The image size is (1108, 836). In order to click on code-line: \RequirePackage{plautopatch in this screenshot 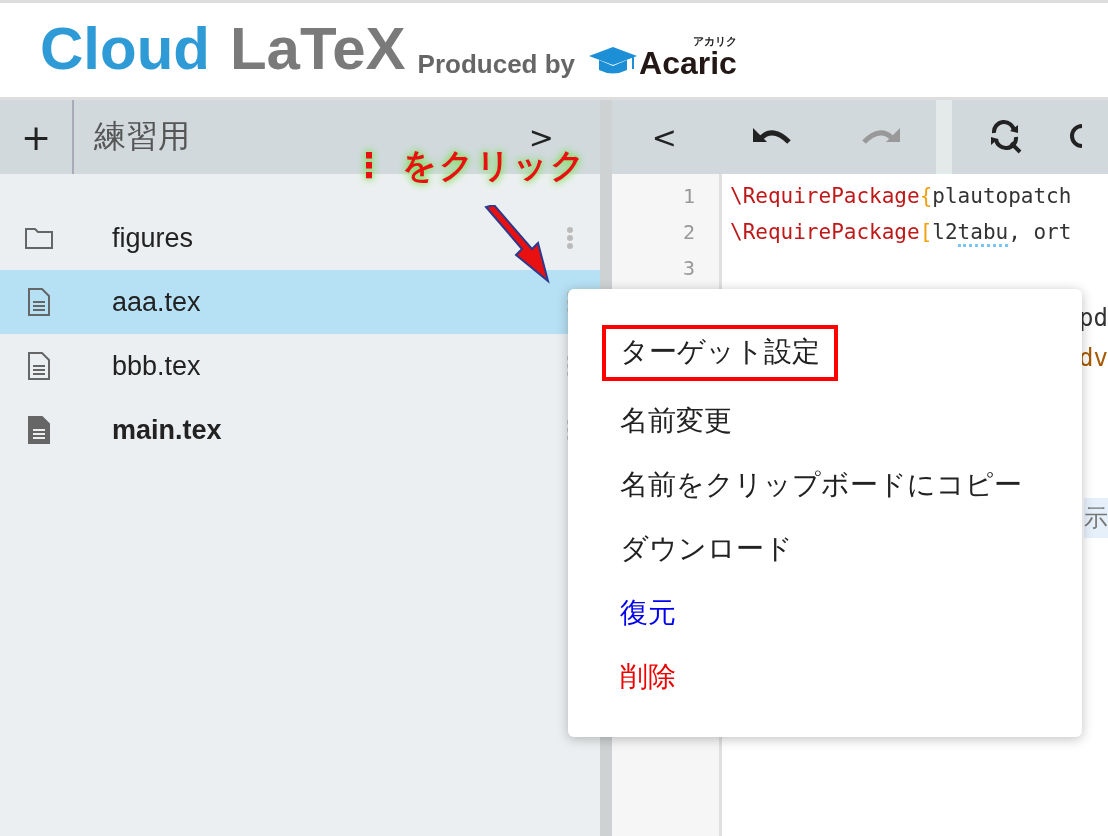, I will do `click(901, 196)`.